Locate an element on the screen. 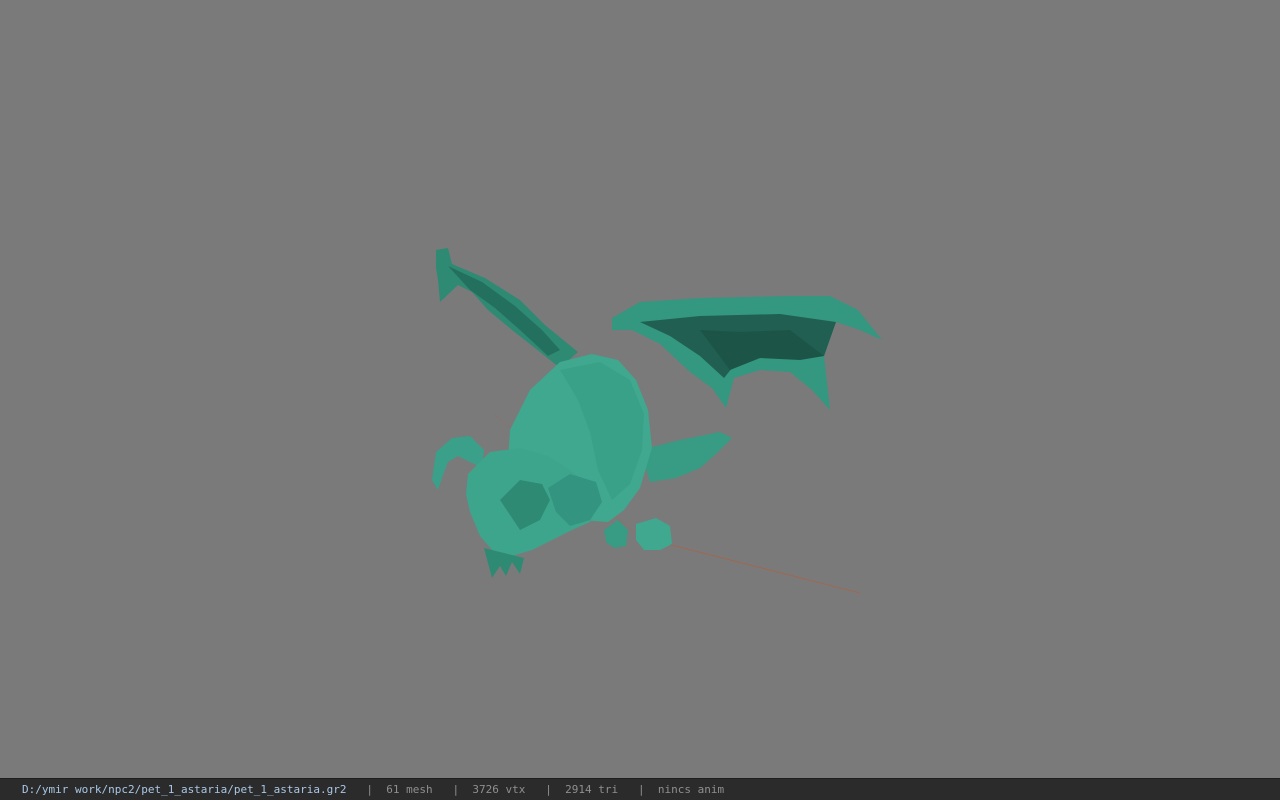  triangle-count: 2914 tri is located at coordinates (592, 789).